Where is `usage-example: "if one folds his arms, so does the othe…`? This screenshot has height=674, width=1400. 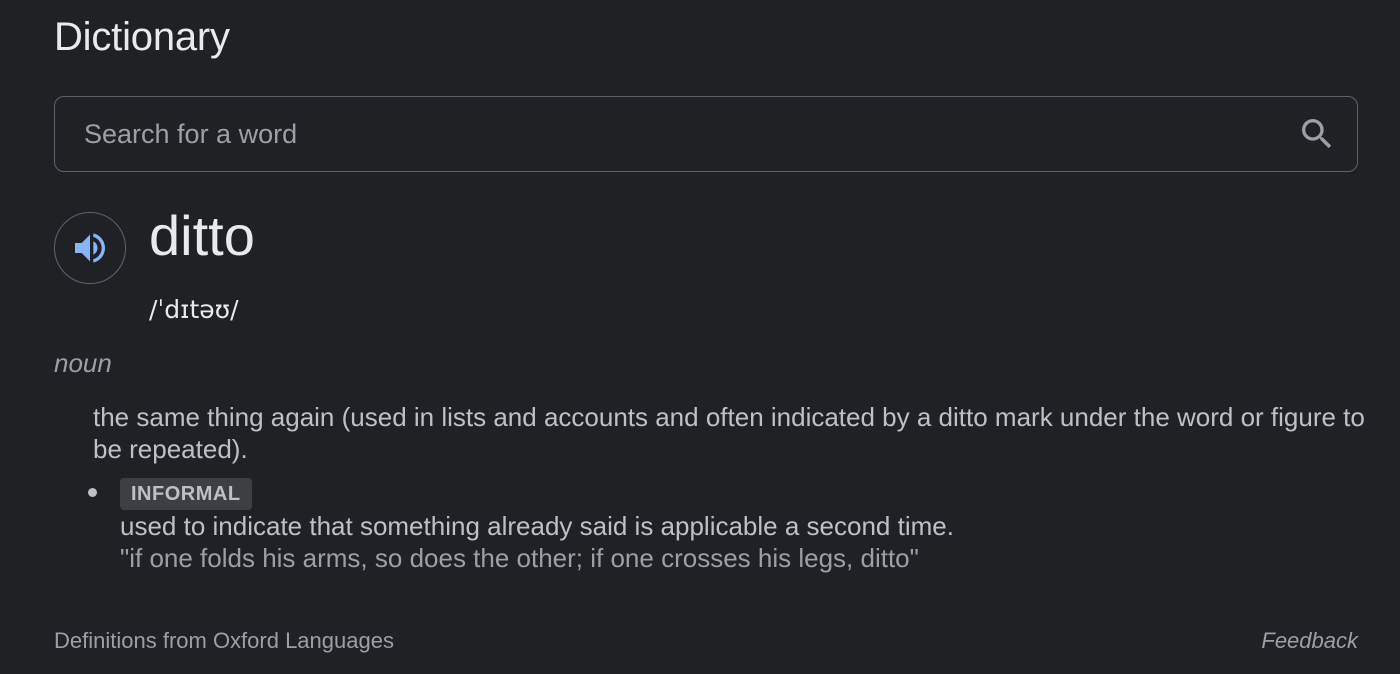 usage-example: "if one folds his arms, so does the othe… is located at coordinates (519, 558).